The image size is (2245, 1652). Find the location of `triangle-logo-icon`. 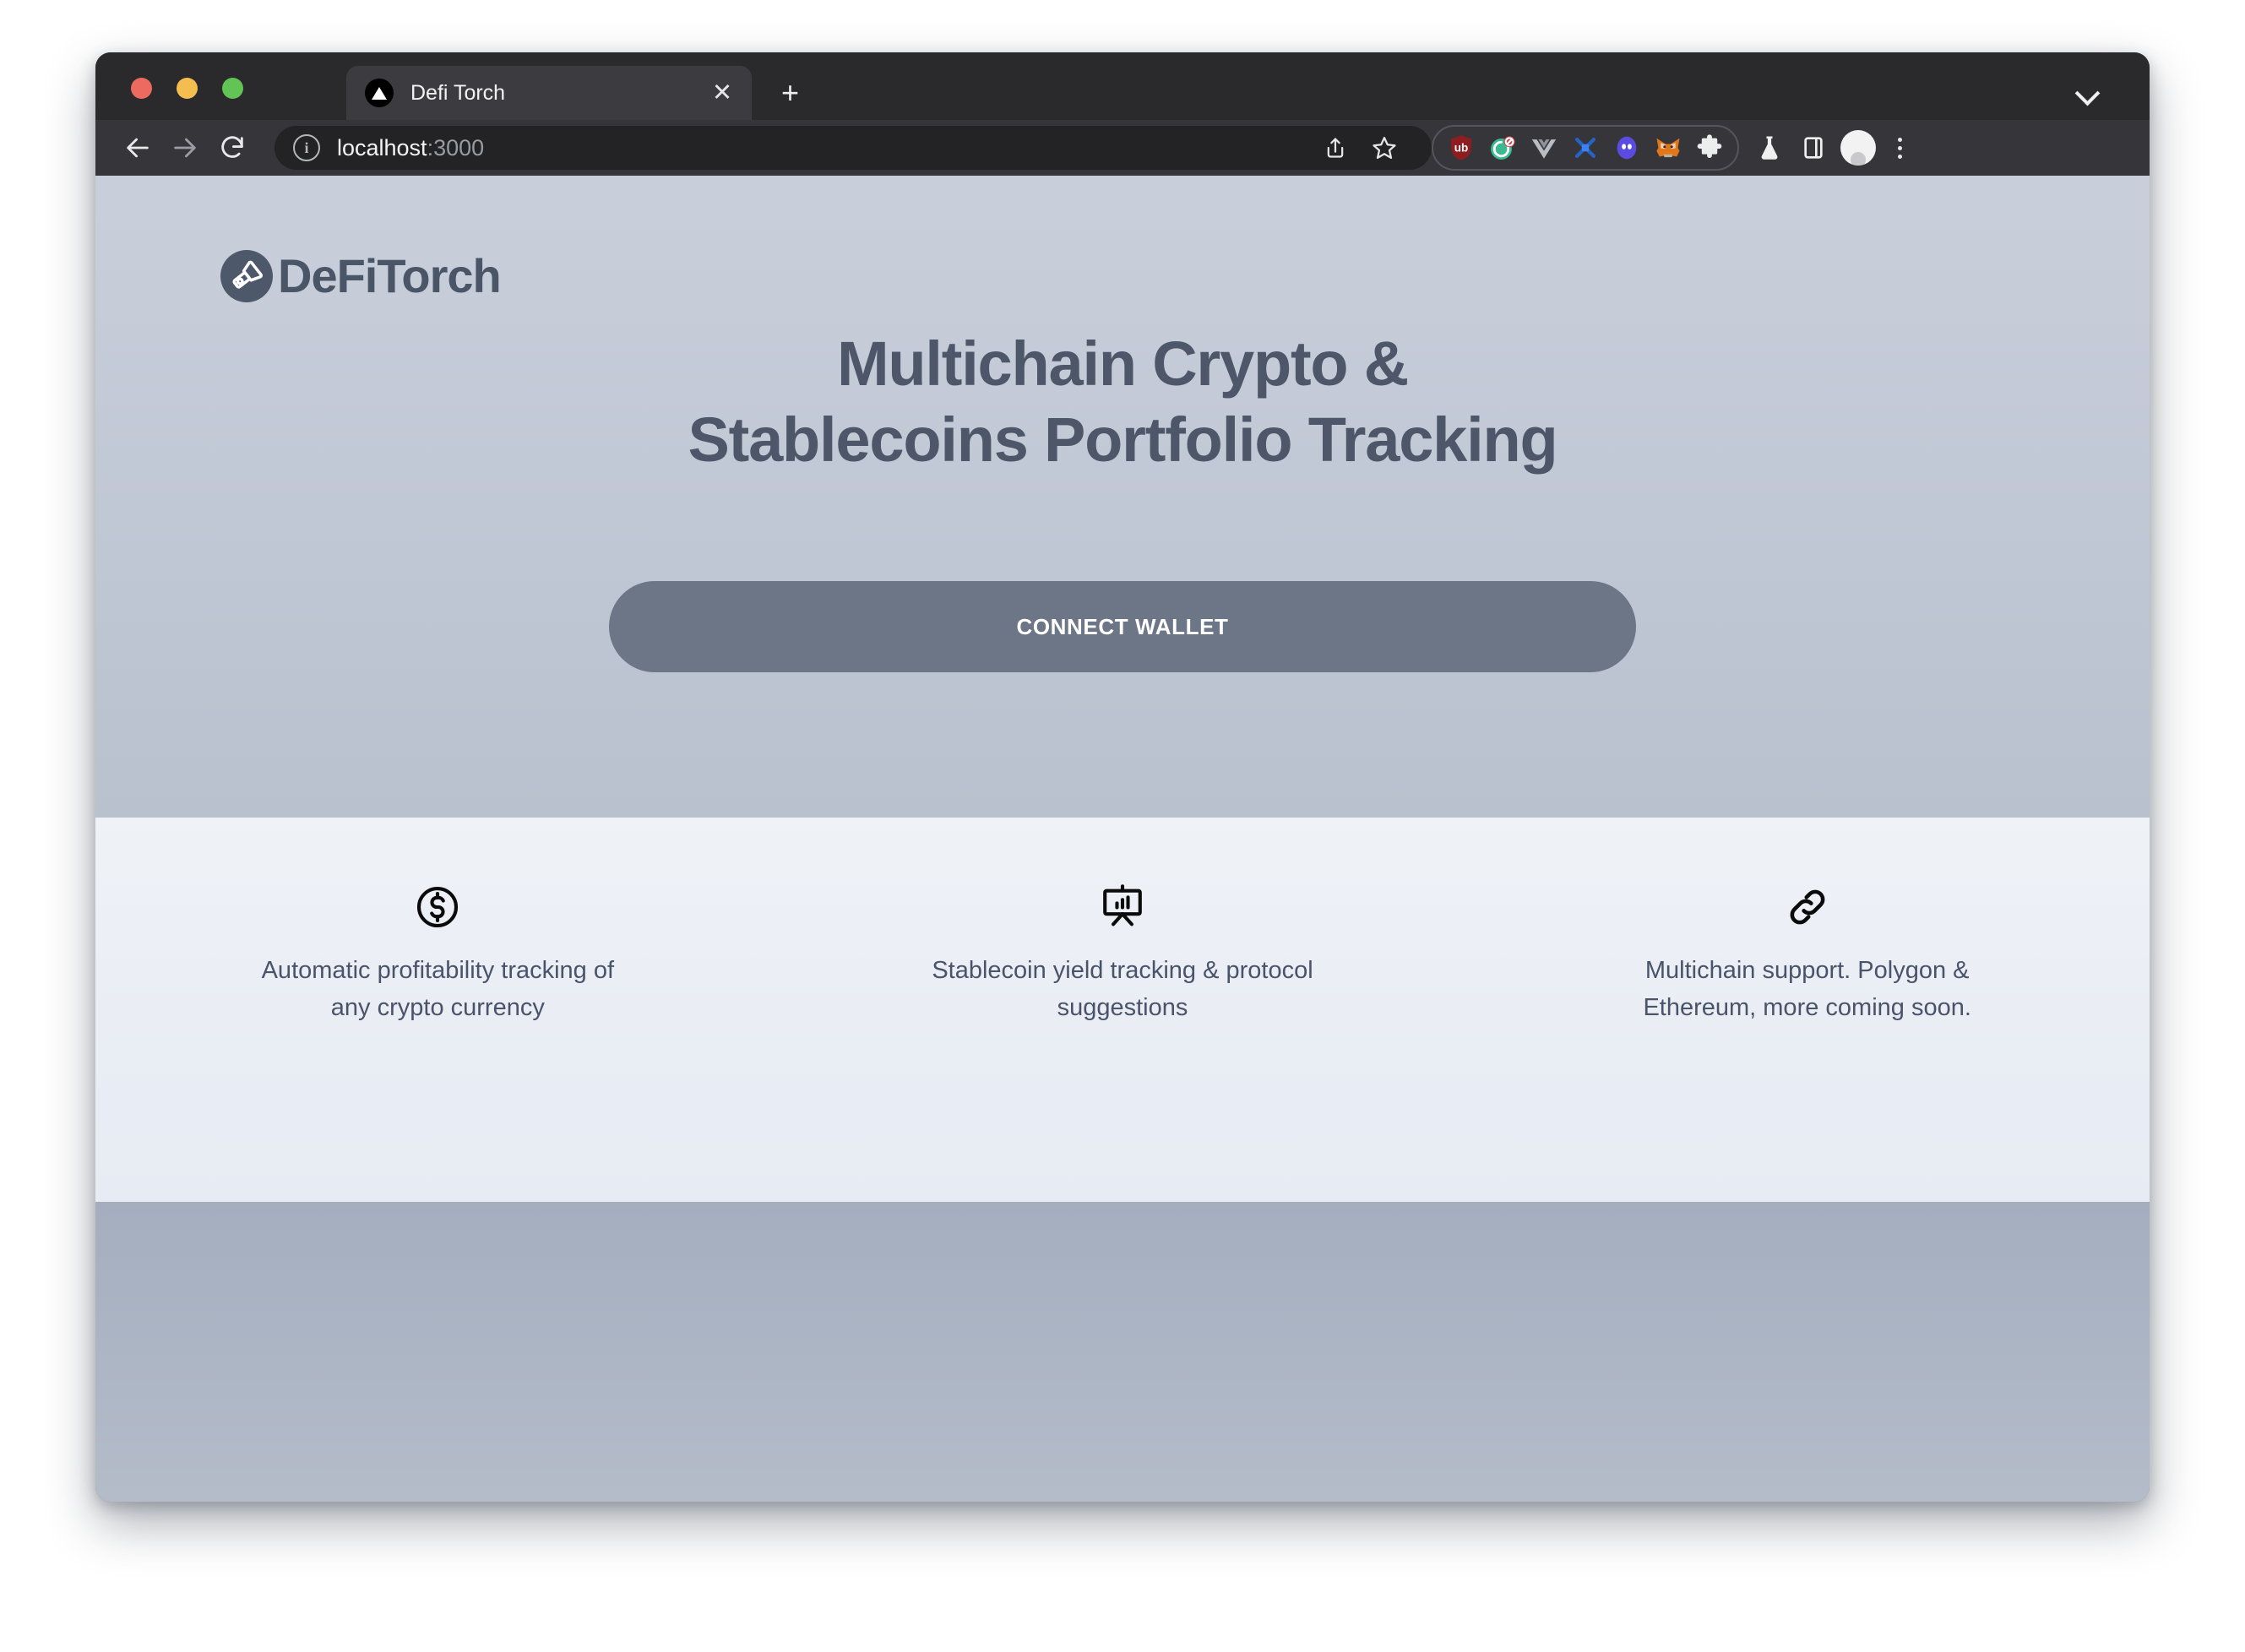

triangle-logo-icon is located at coordinates (379, 93).